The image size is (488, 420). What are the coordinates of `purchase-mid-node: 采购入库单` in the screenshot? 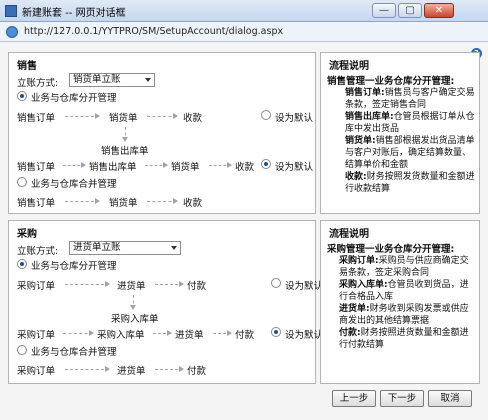 It's located at (135, 319).